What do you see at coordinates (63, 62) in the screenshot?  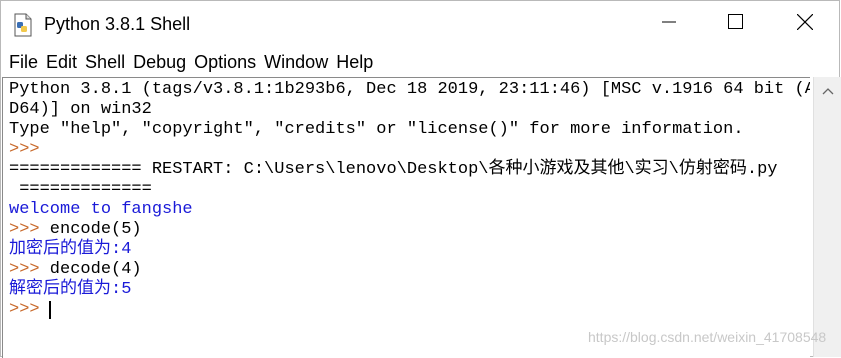 I see `menu-edit: Edit` at bounding box center [63, 62].